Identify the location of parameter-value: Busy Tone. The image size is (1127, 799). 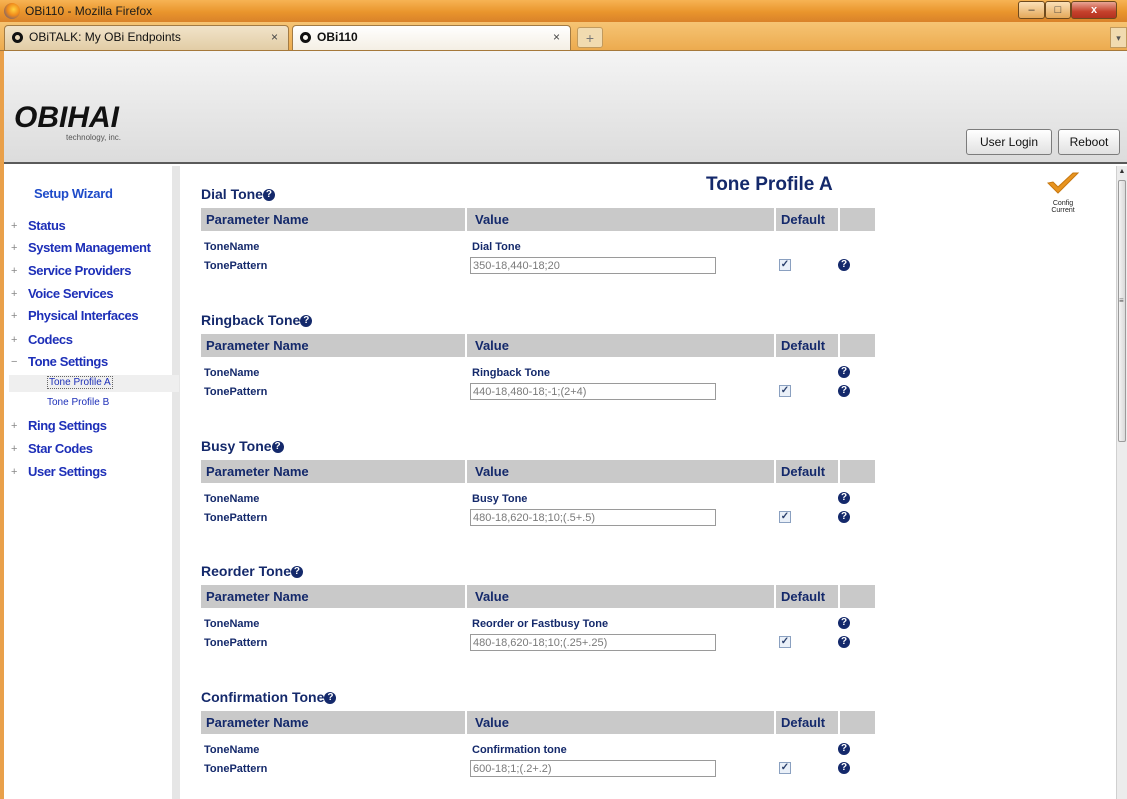
(500, 499).